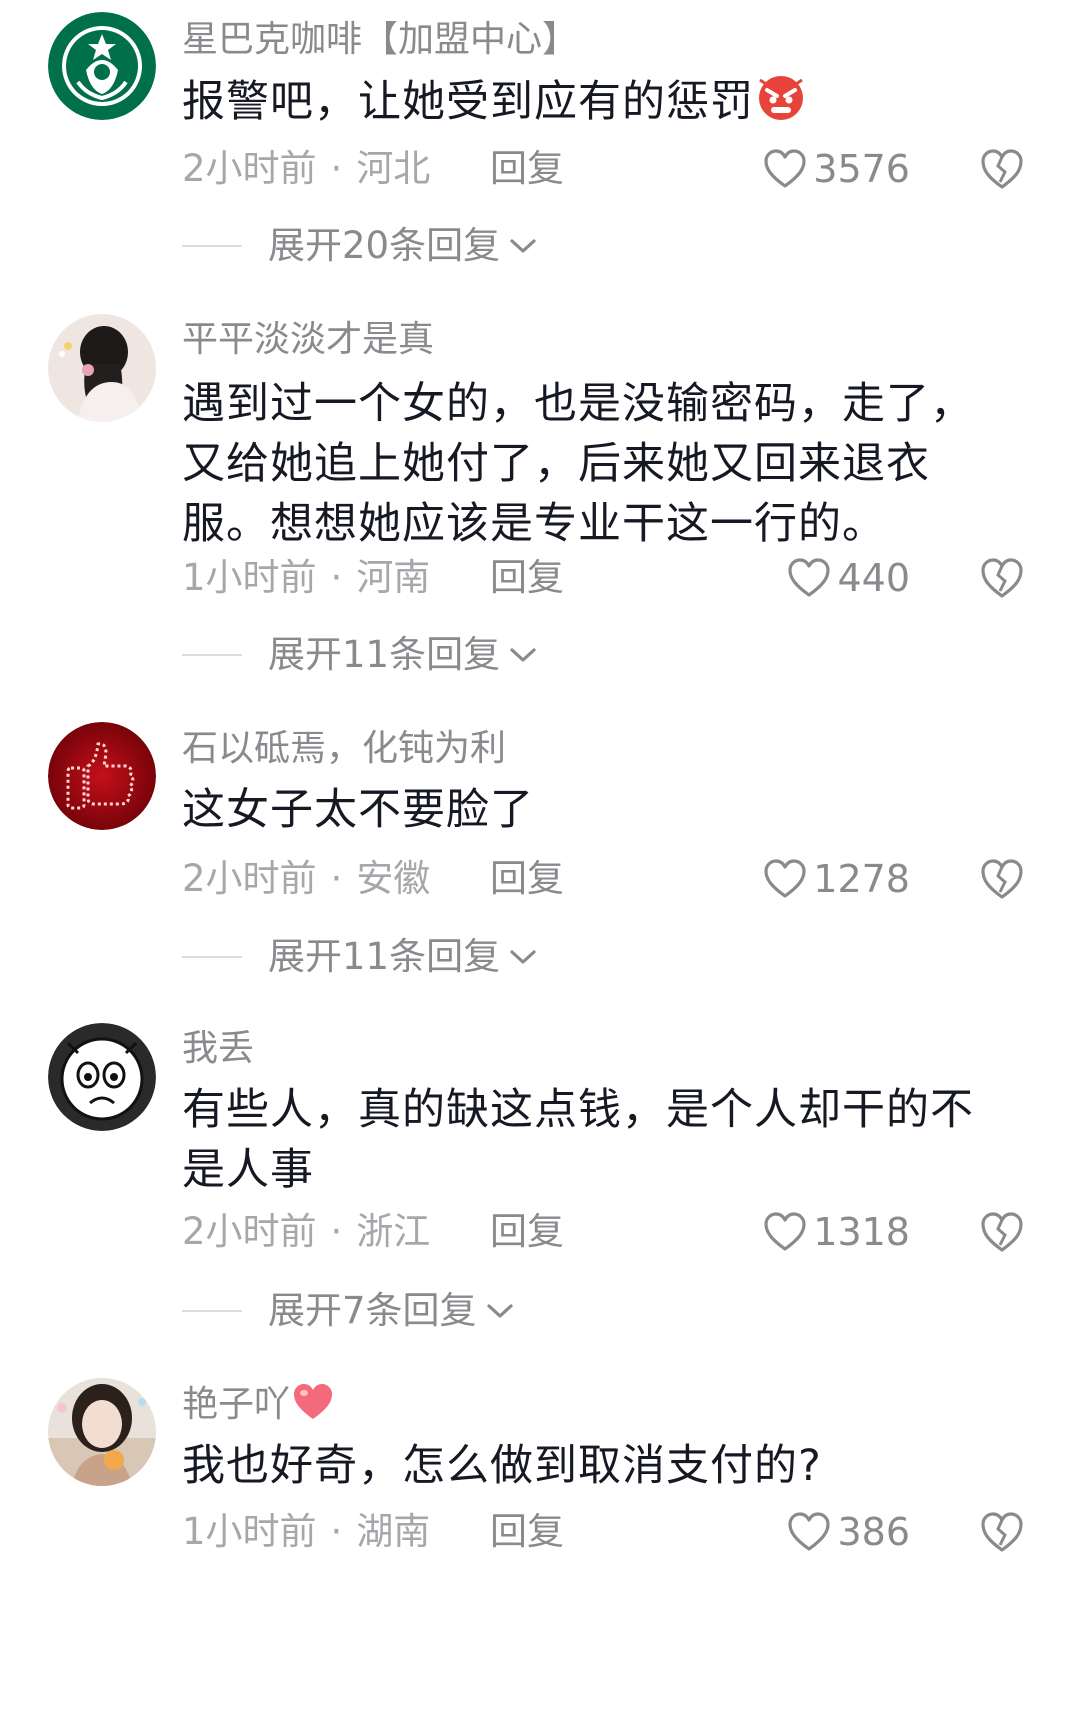 The image size is (1080, 1731). What do you see at coordinates (384, 245) in the screenshot?
I see `expand-replies-label: 展开20条回复` at bounding box center [384, 245].